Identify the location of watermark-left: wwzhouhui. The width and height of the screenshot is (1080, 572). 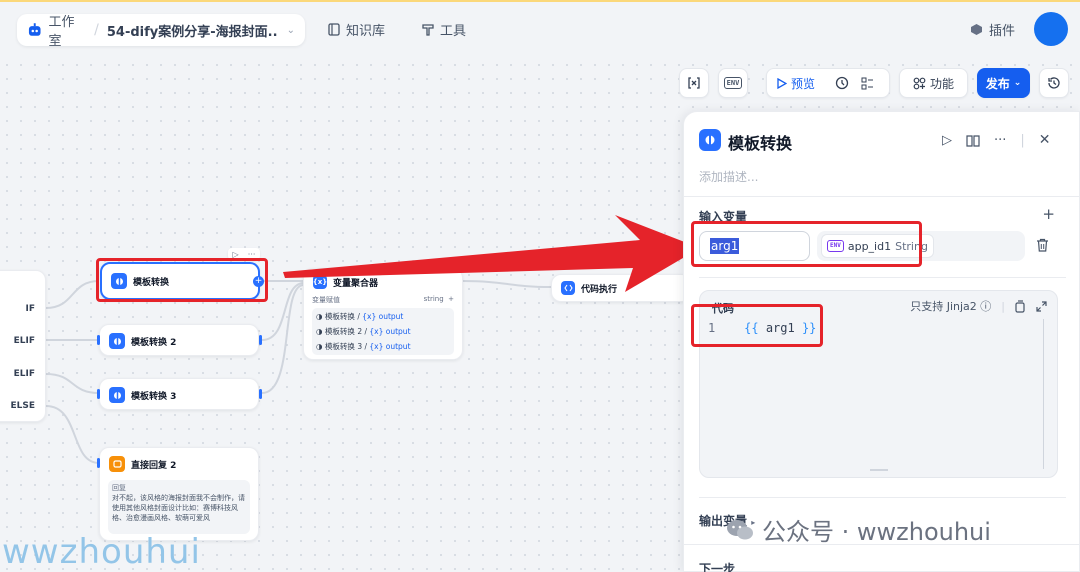
(101, 552).